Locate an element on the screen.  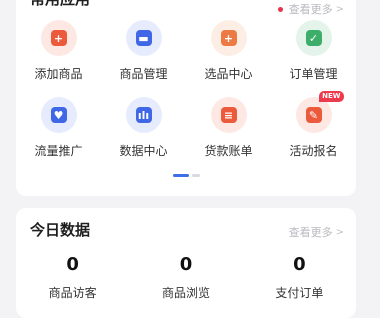
order-check-icon: ✓ is located at coordinates (313, 38).